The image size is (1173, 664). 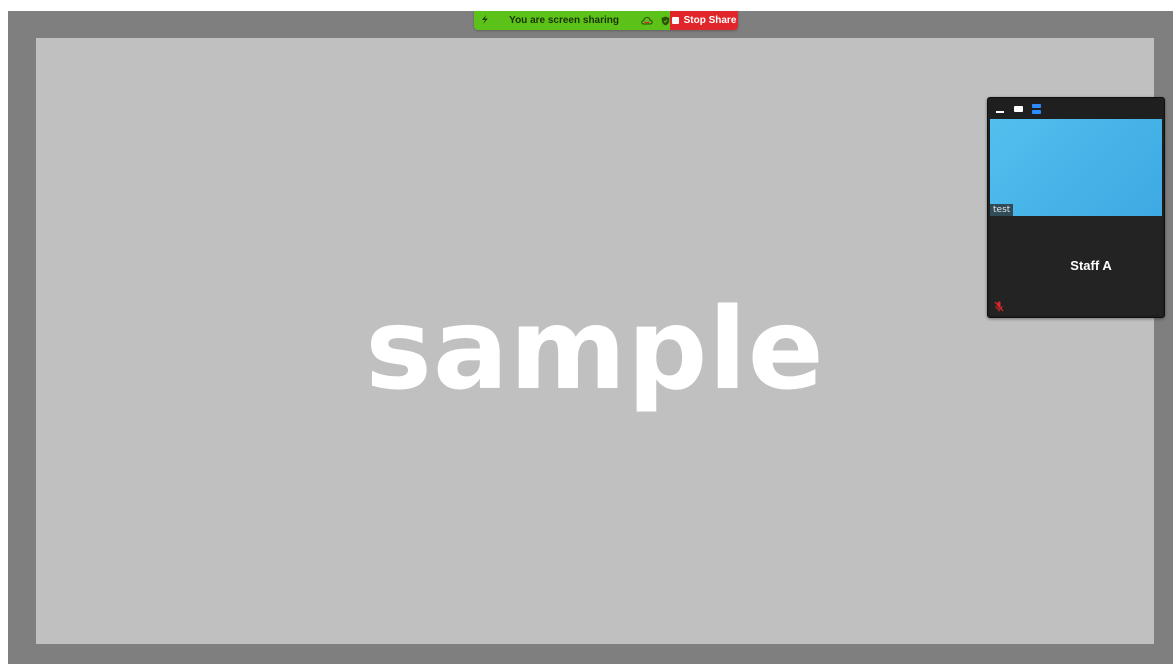 I want to click on screen-share-toolbar: You are screen sharing Stop Share, so click(x=606, y=20).